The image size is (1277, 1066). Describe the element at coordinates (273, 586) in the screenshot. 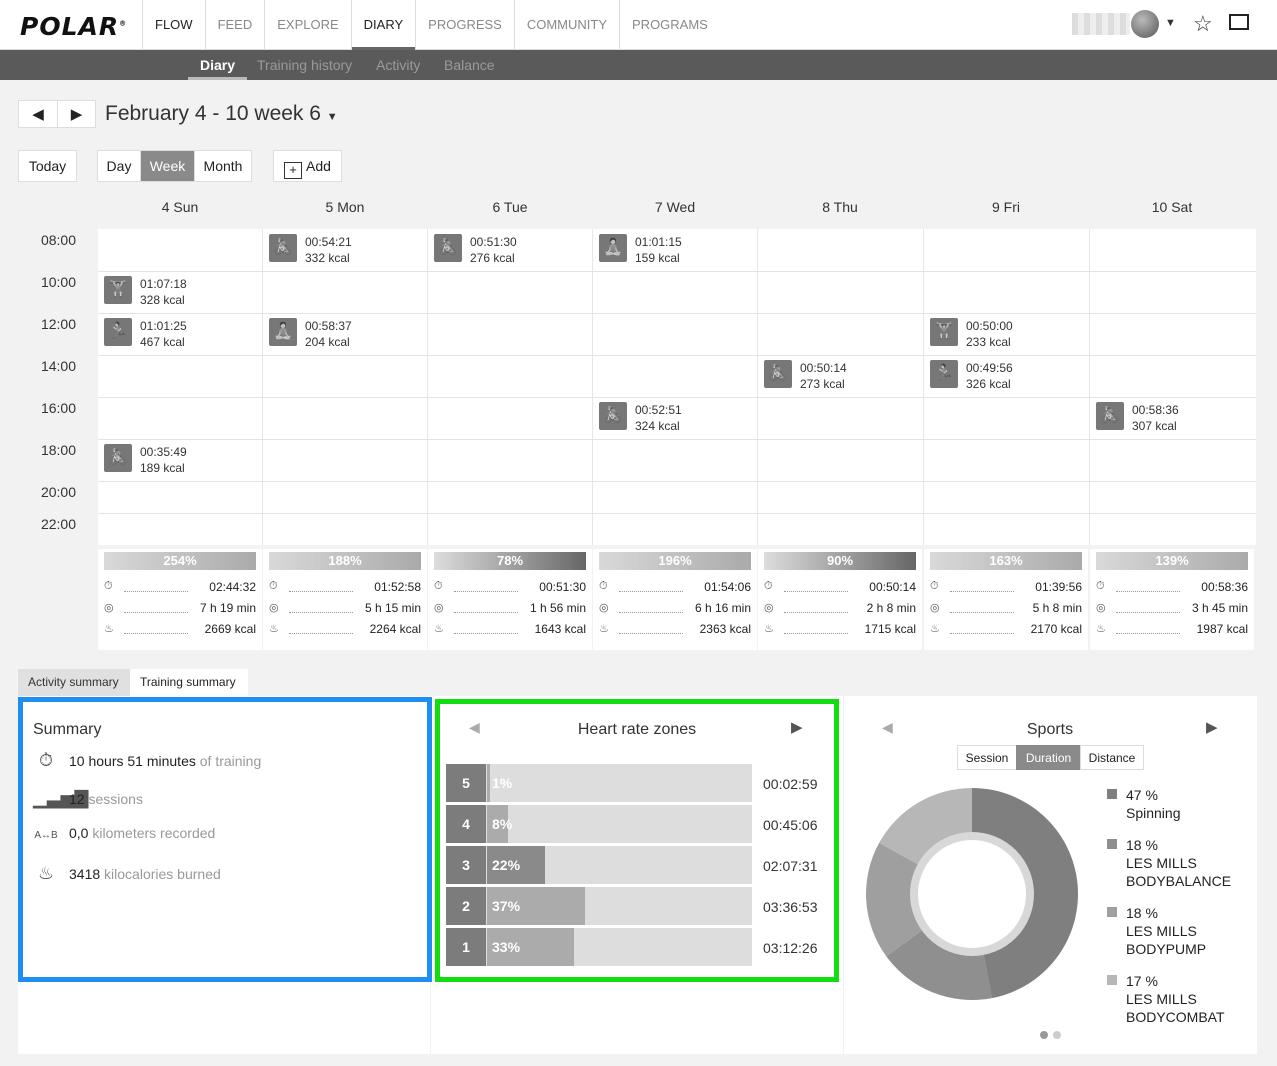

I see `stopwatch-icon: ⏱` at that location.